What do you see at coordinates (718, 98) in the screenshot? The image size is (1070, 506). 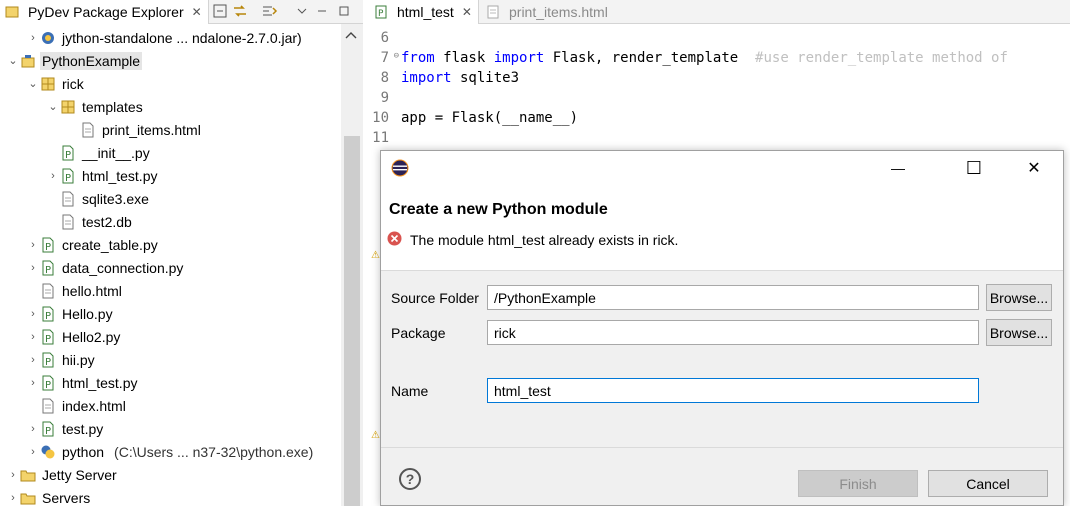 I see `code-line: 9` at bounding box center [718, 98].